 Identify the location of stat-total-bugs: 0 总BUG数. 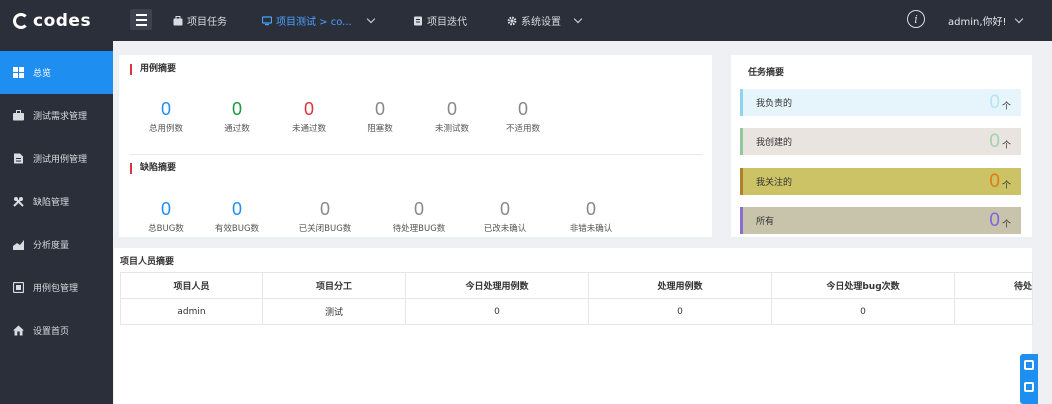
(166, 216).